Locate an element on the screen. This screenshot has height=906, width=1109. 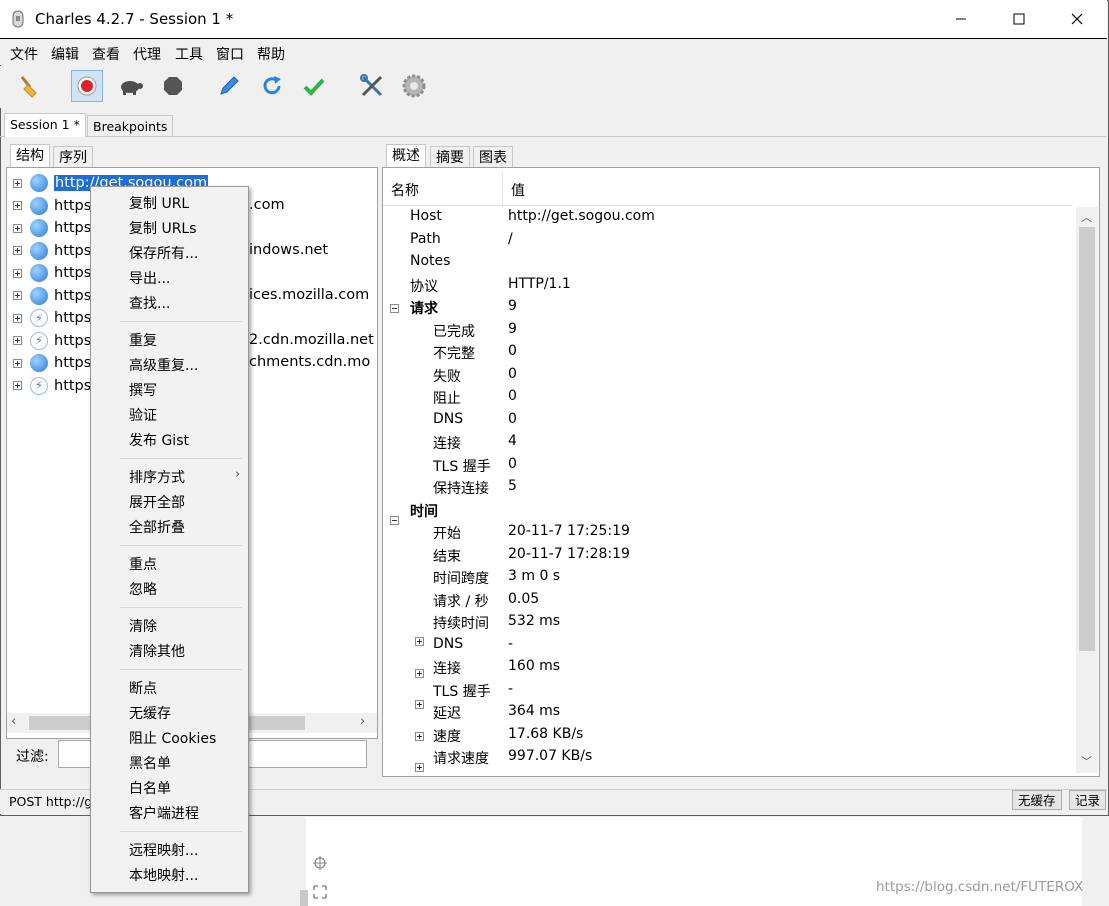
menu-proxy: 代理 is located at coordinates (147, 54).